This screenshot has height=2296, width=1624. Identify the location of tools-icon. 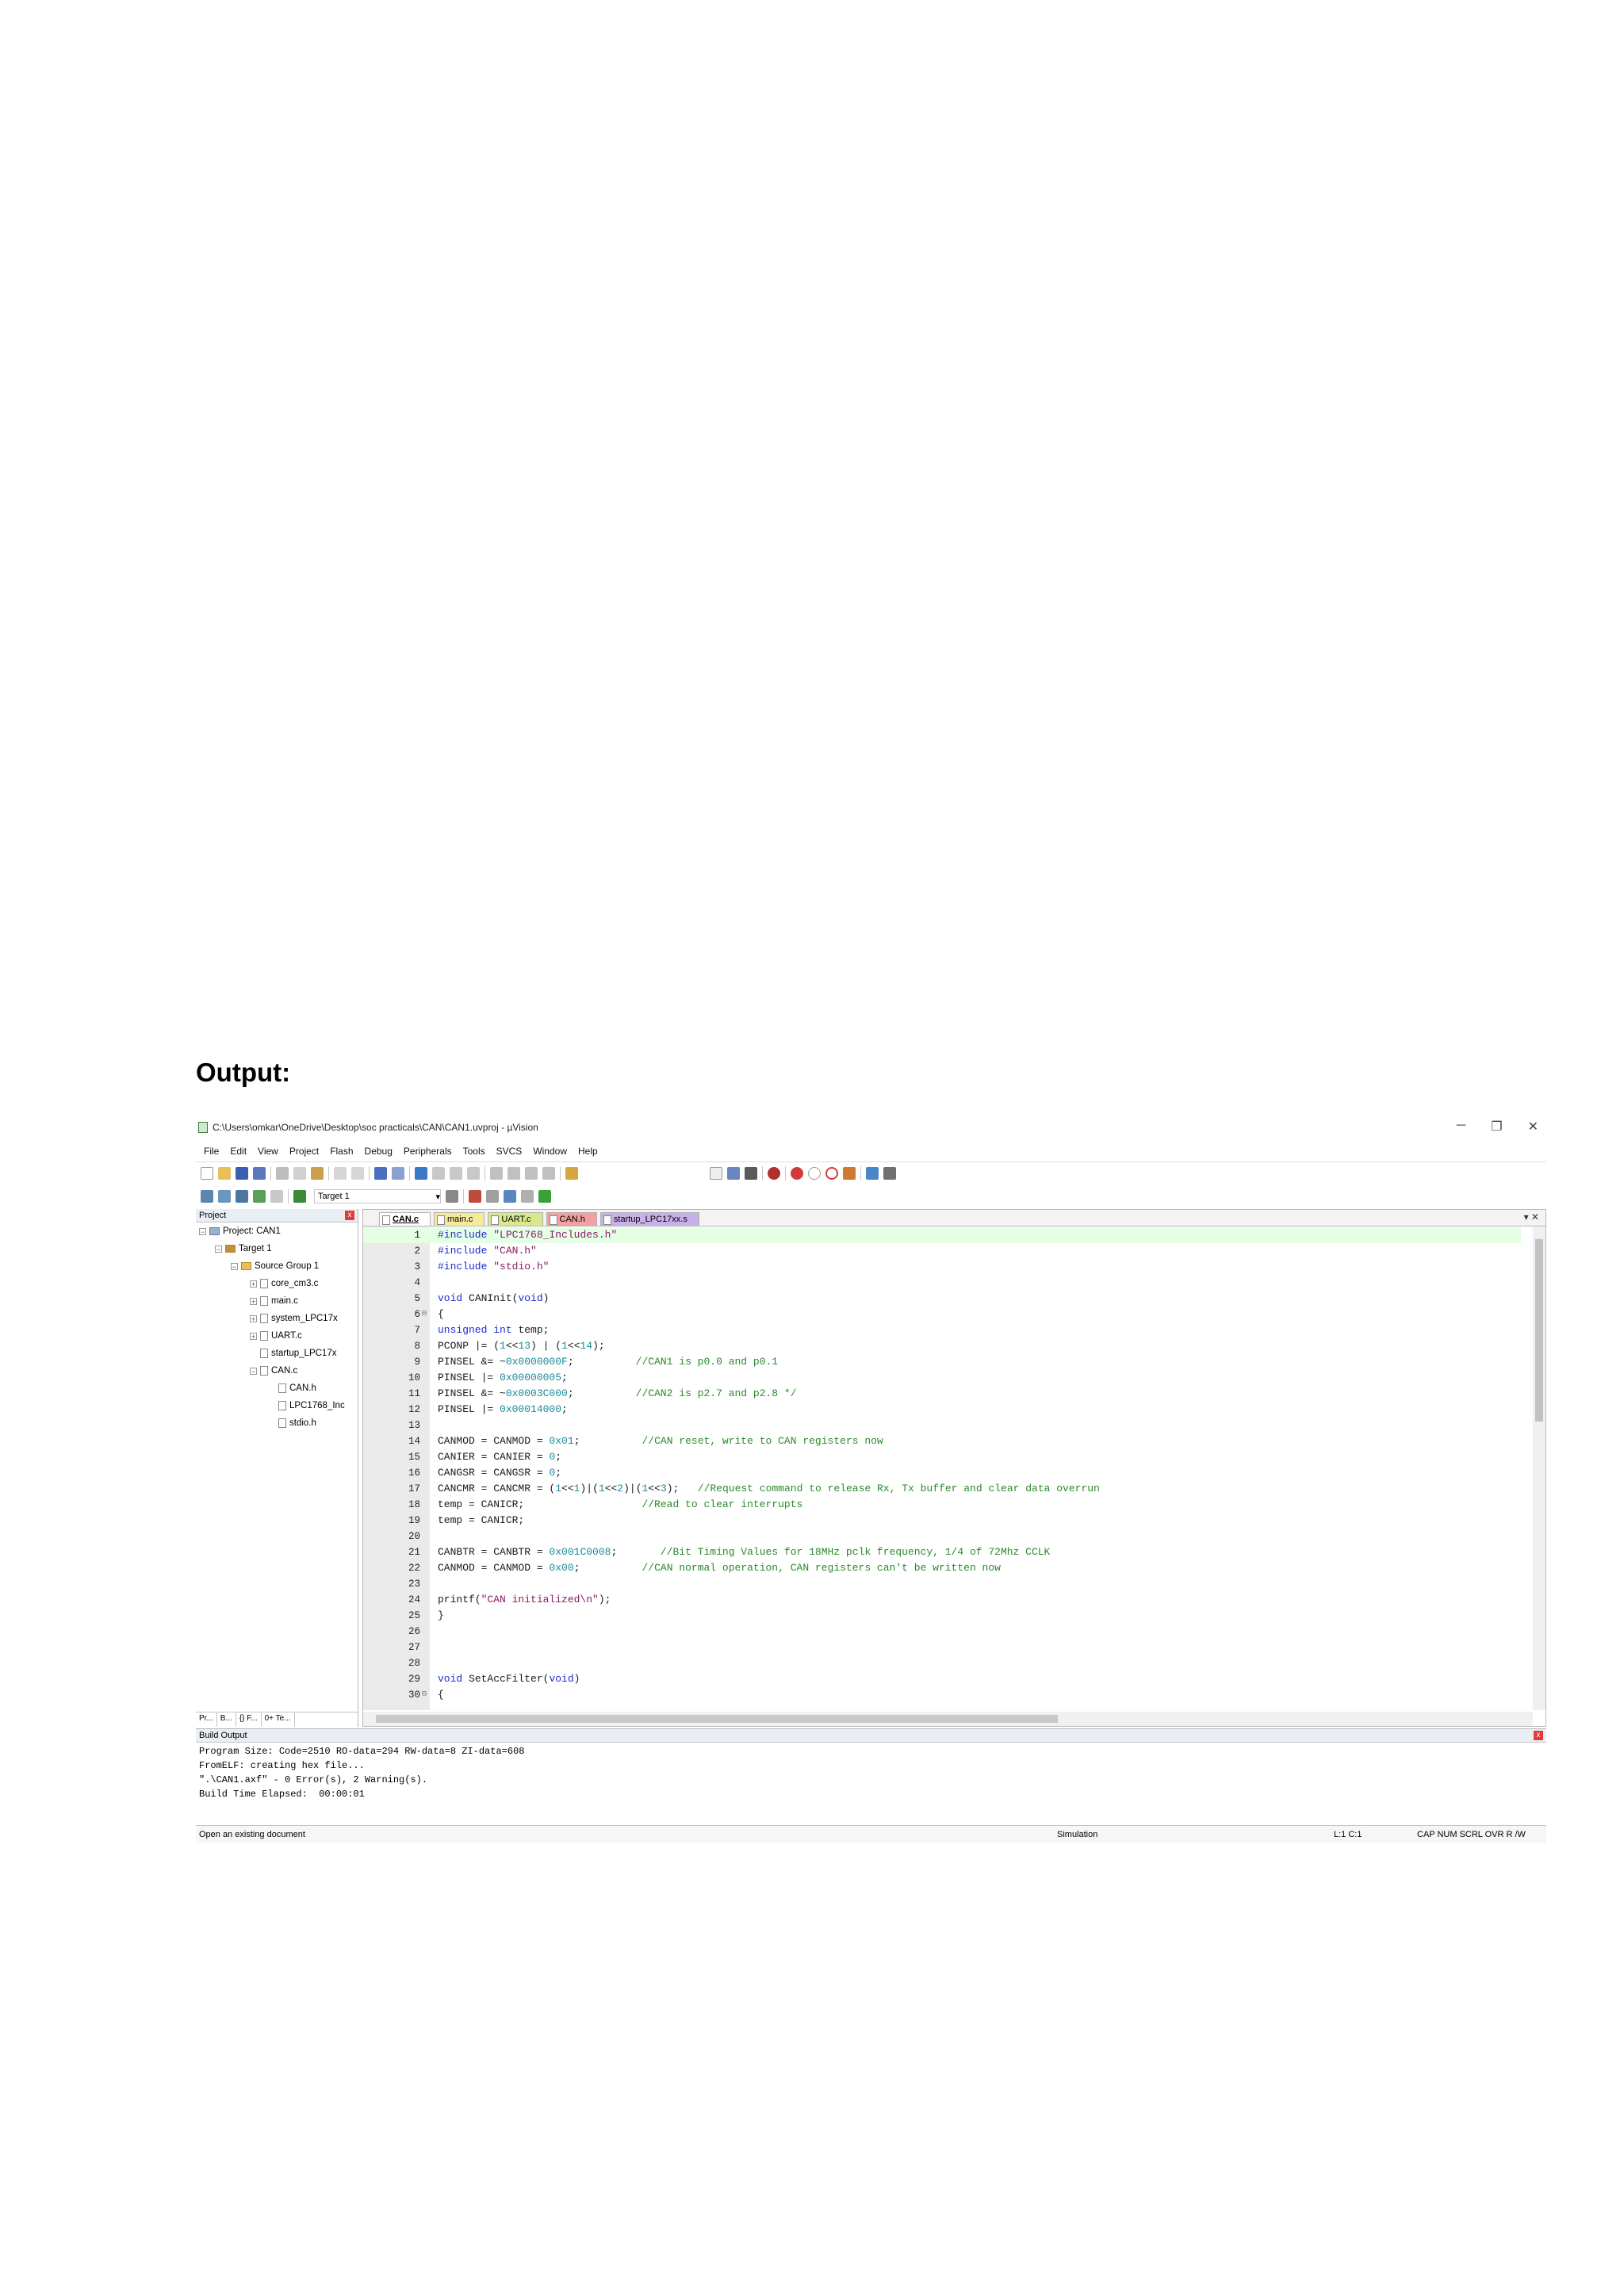
(889, 1173).